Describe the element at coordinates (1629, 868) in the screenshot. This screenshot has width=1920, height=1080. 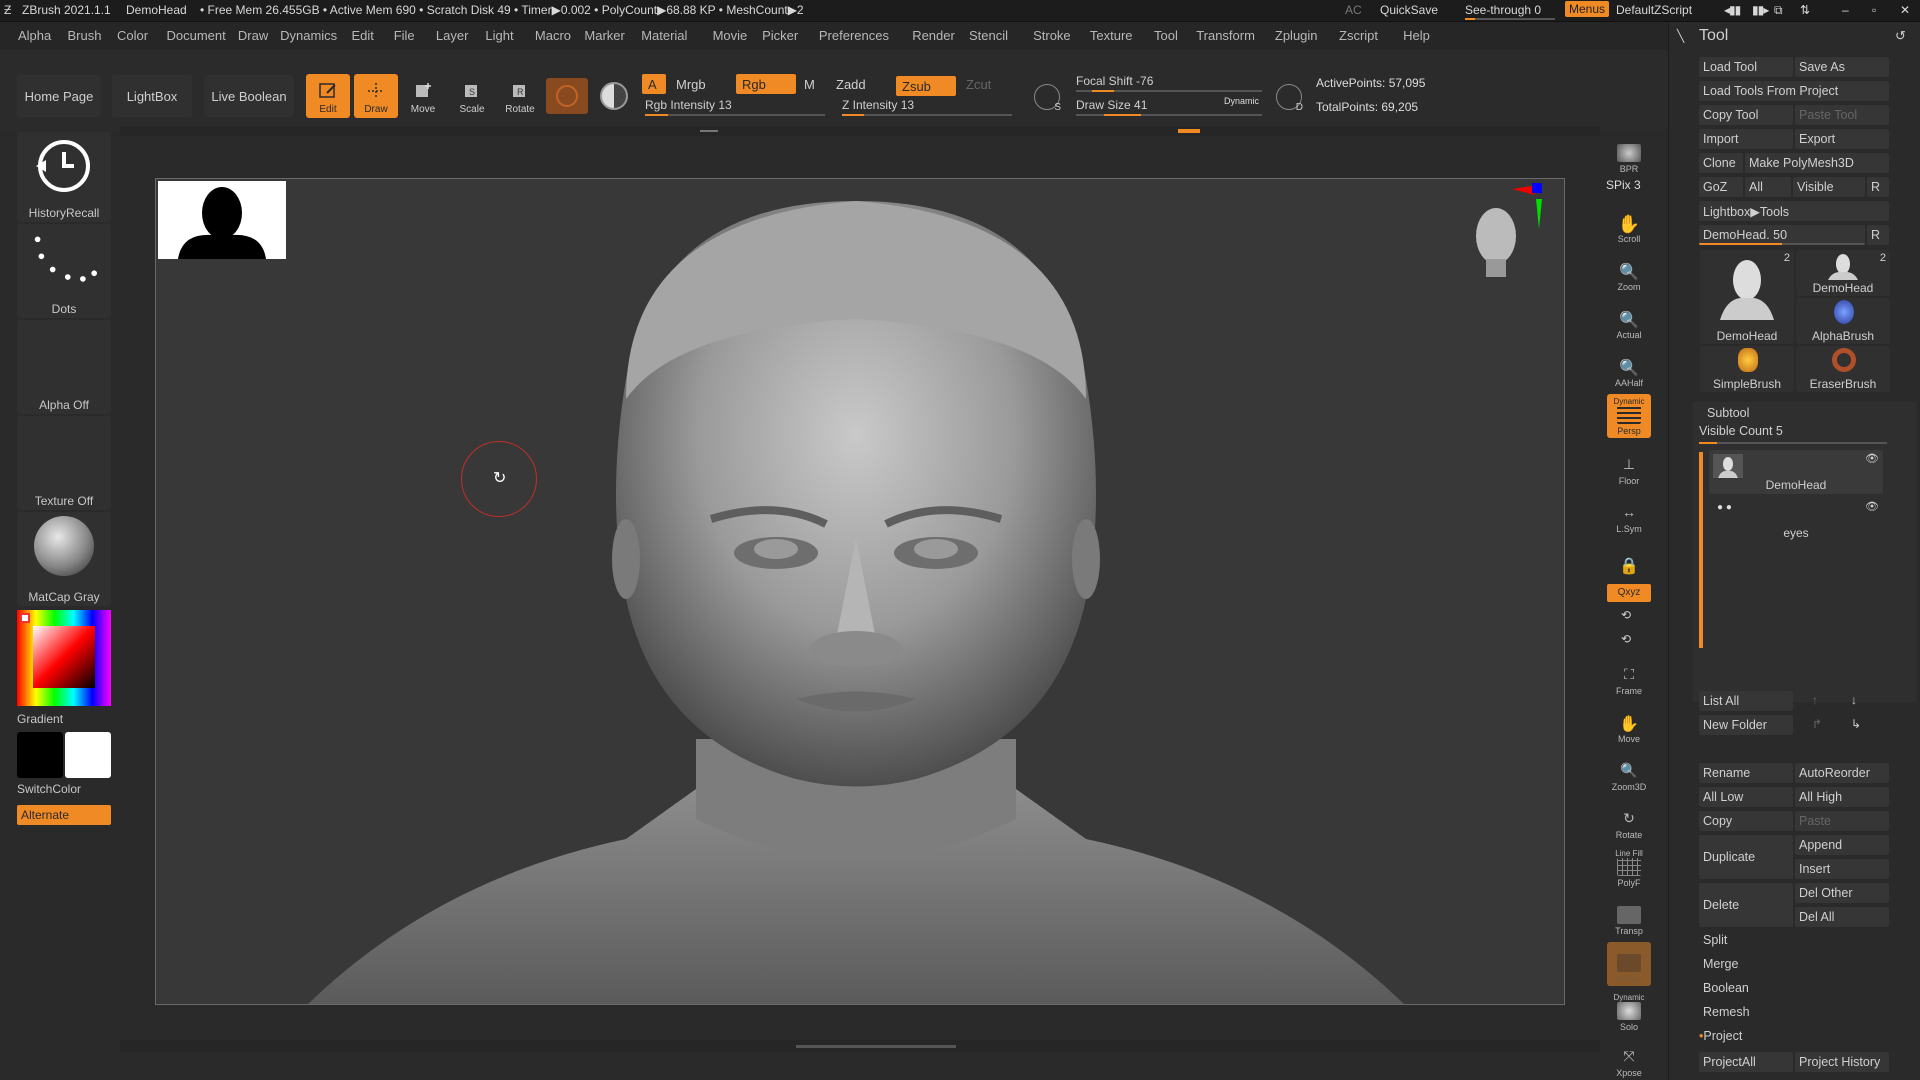
I see `polyf-button: Line Fill PolyF` at that location.